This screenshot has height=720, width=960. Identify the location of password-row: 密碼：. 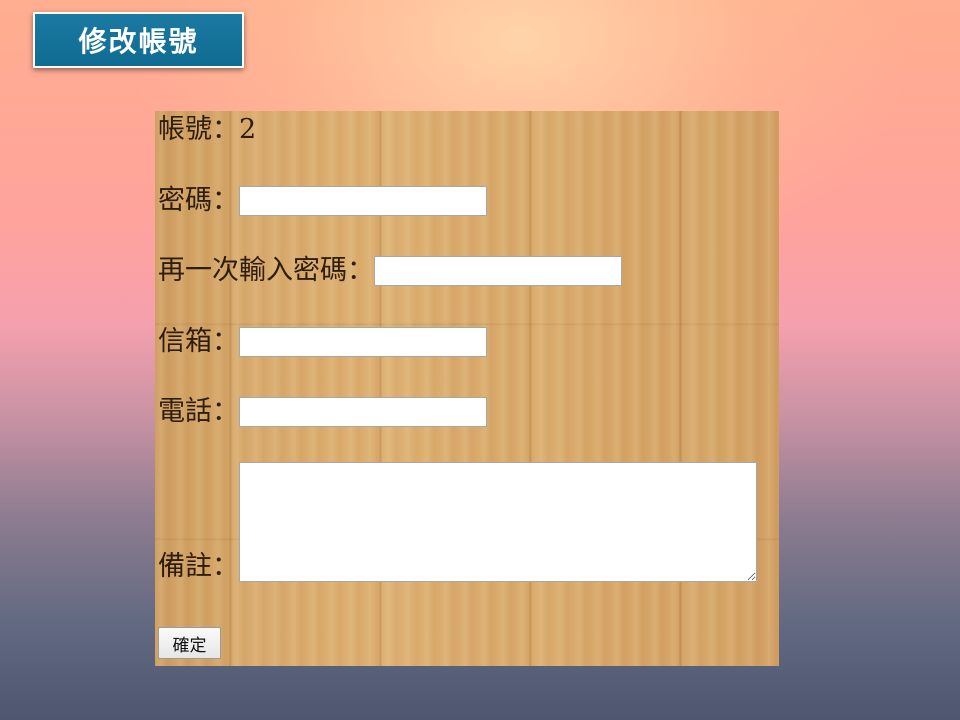
(322, 201).